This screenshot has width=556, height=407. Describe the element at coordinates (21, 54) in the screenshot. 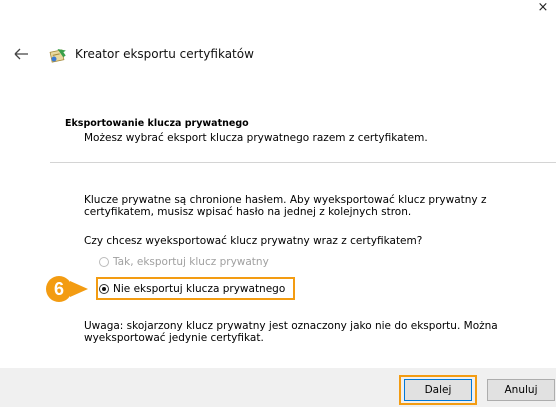

I see `back-arrow-icon` at that location.